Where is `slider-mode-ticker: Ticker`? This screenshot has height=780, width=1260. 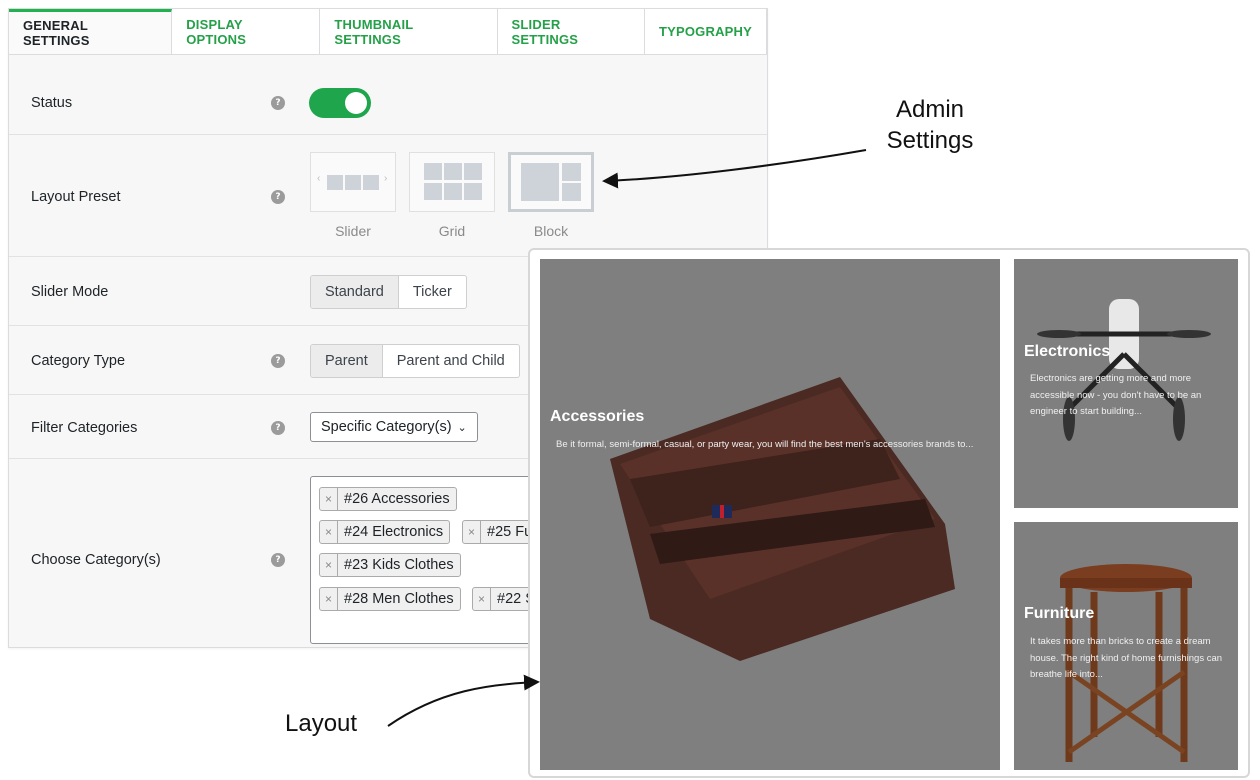 slider-mode-ticker: Ticker is located at coordinates (432, 292).